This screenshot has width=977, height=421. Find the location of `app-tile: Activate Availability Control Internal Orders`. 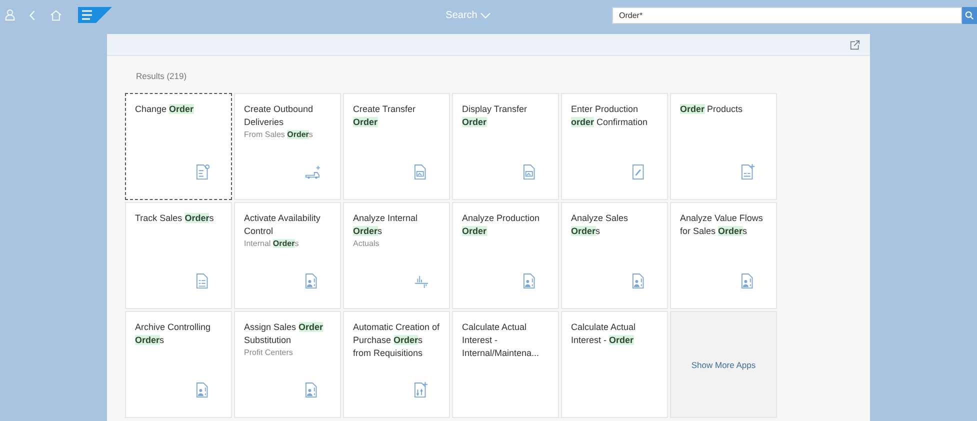

app-tile: Activate Availability Control Internal Orders is located at coordinates (287, 255).